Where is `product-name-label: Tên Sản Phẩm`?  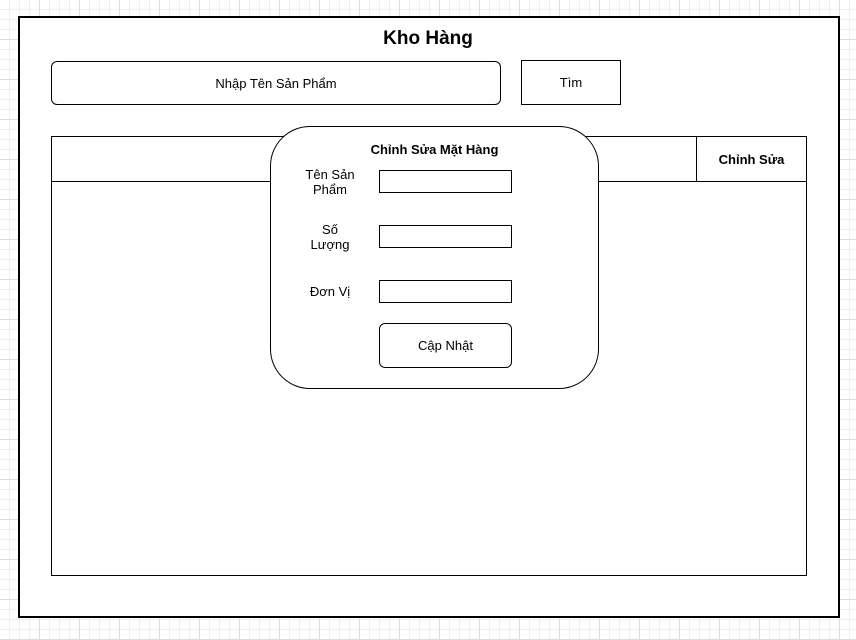
product-name-label: Tên Sản Phẩm is located at coordinates (330, 182).